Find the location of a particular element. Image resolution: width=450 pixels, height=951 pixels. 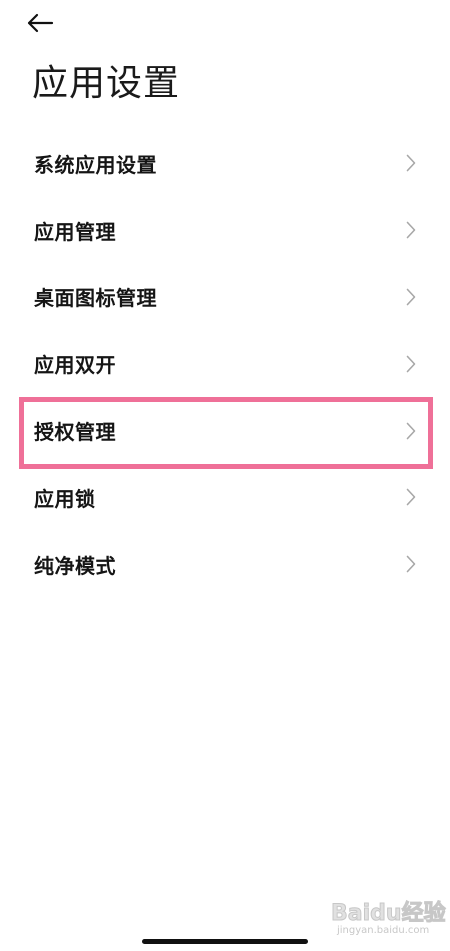

watermark: Baidu经验 jingyan.baidu.com is located at coordinates (389, 919).